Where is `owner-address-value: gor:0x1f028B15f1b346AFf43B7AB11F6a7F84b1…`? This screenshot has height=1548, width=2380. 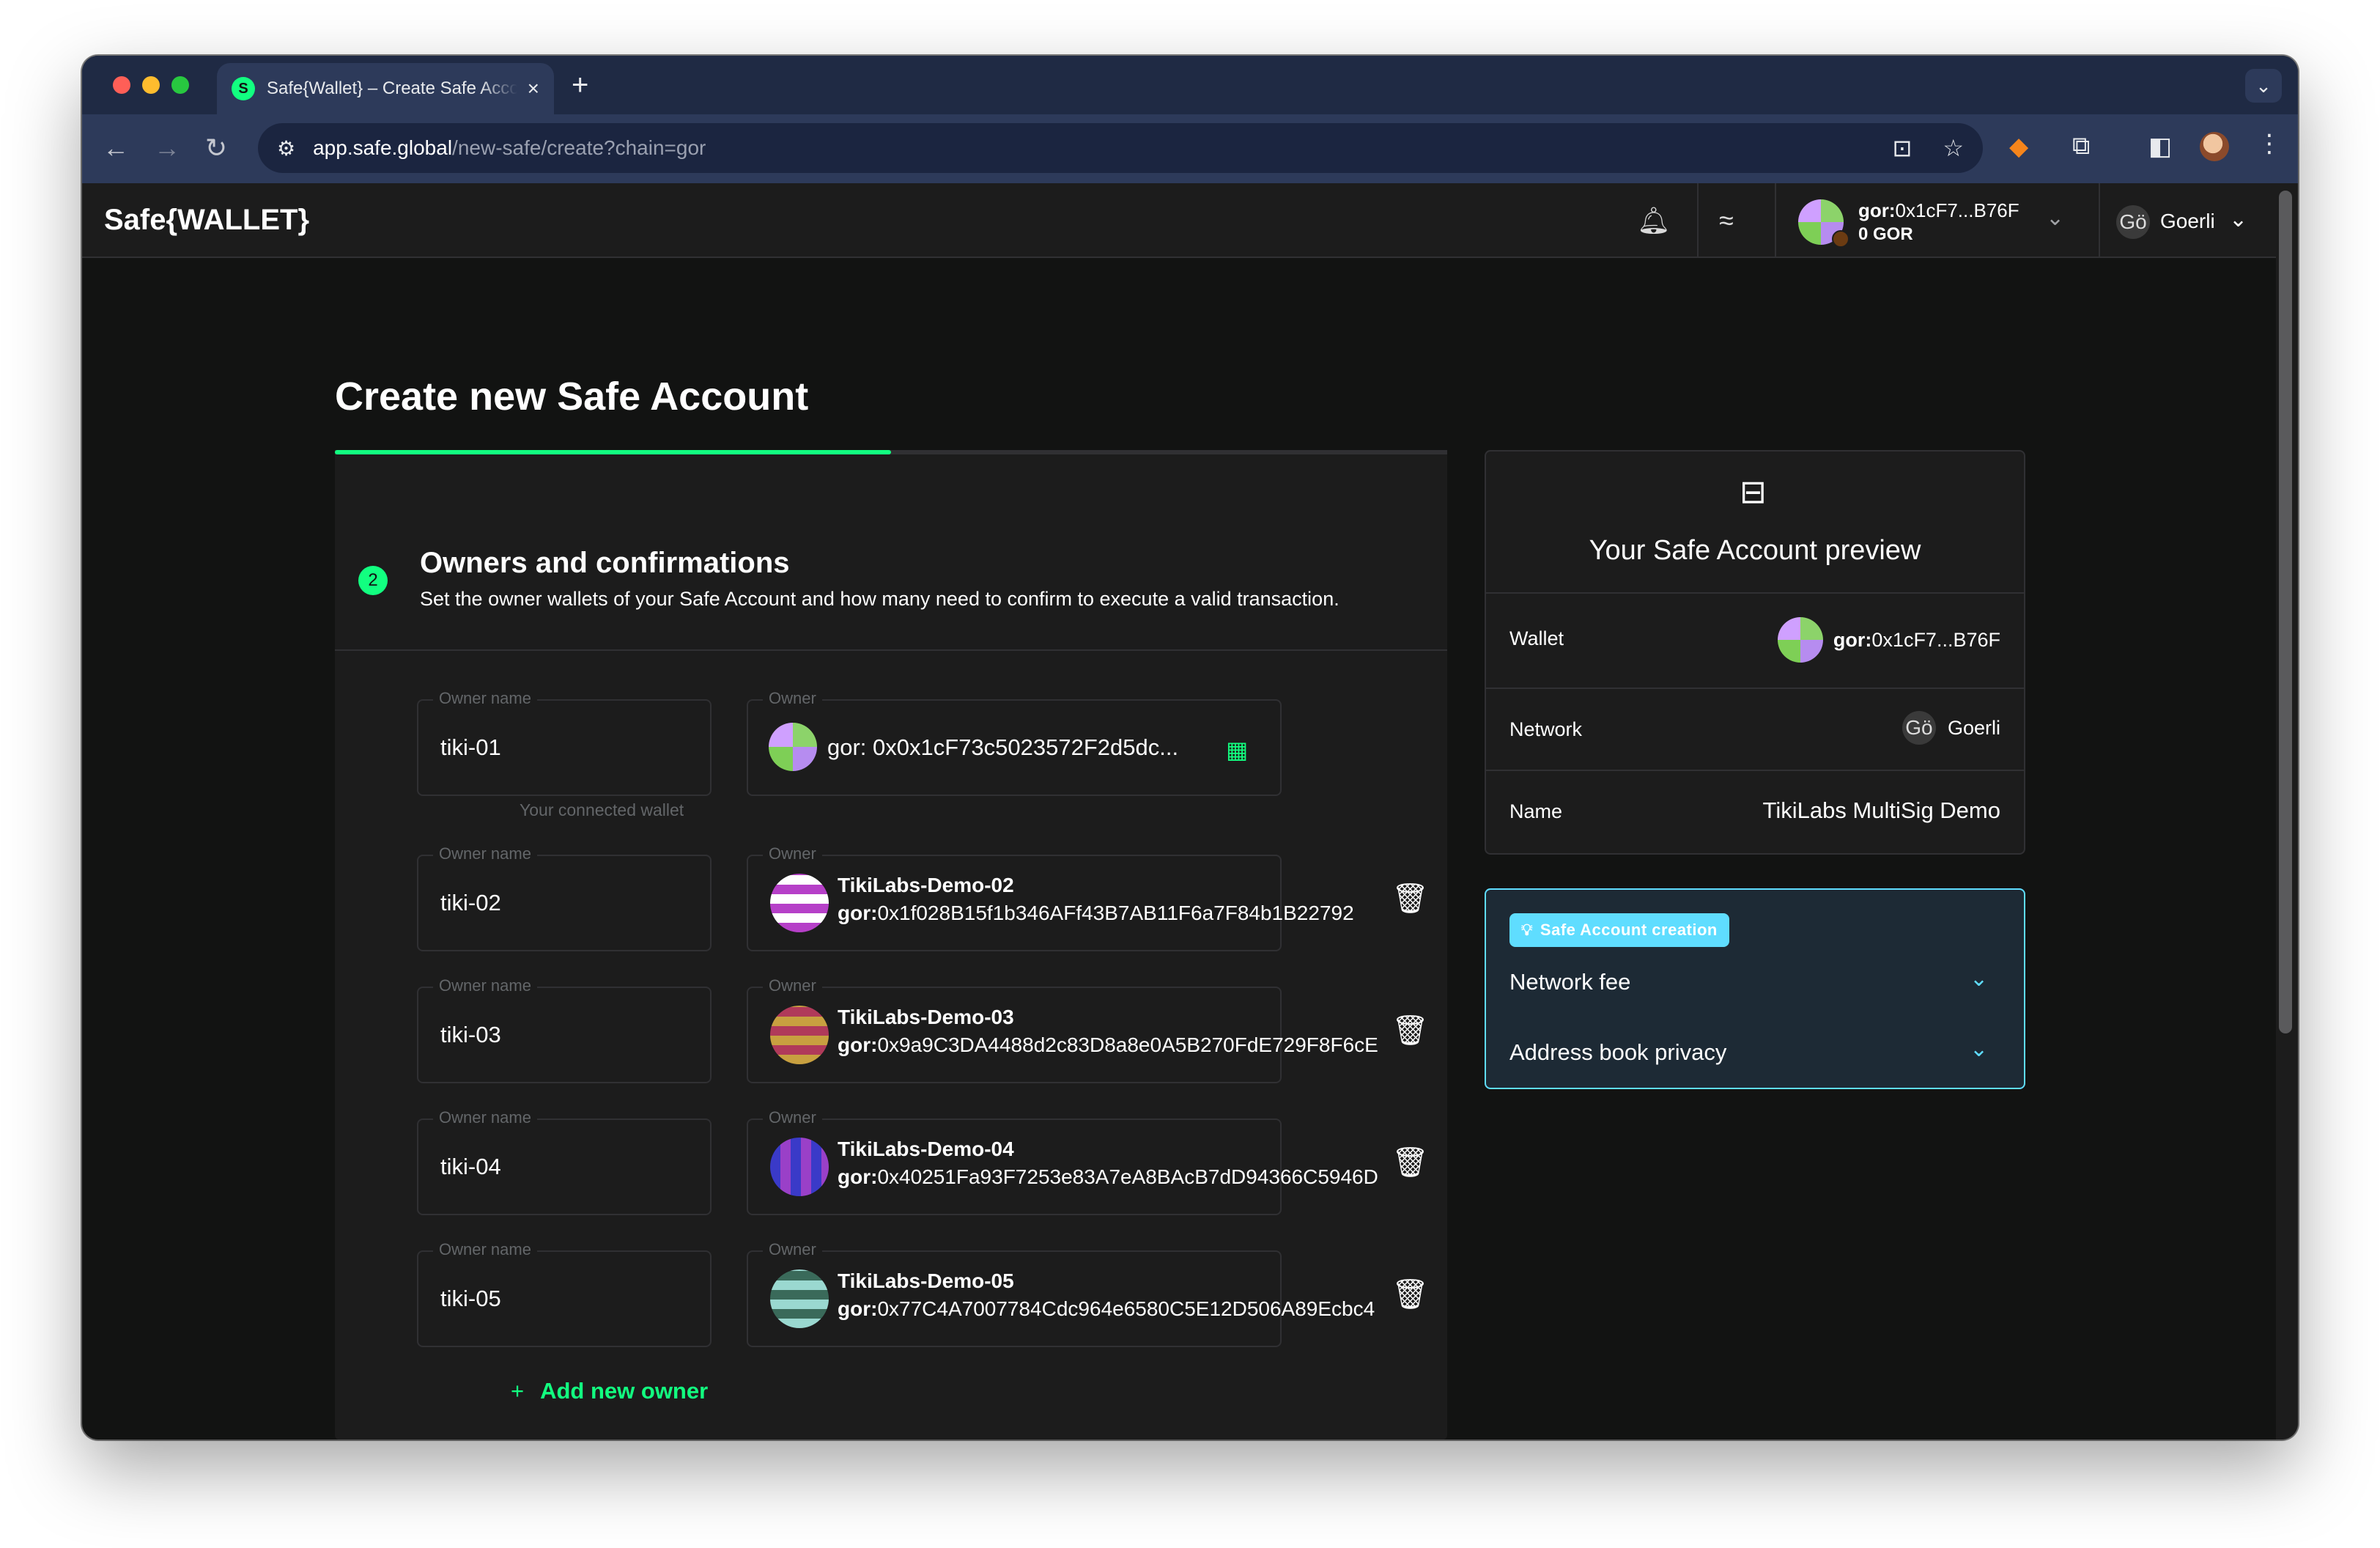 owner-address-value: gor:0x1f028B15f1b346AFf43B7AB11F6a7F84b1… is located at coordinates (1096, 913).